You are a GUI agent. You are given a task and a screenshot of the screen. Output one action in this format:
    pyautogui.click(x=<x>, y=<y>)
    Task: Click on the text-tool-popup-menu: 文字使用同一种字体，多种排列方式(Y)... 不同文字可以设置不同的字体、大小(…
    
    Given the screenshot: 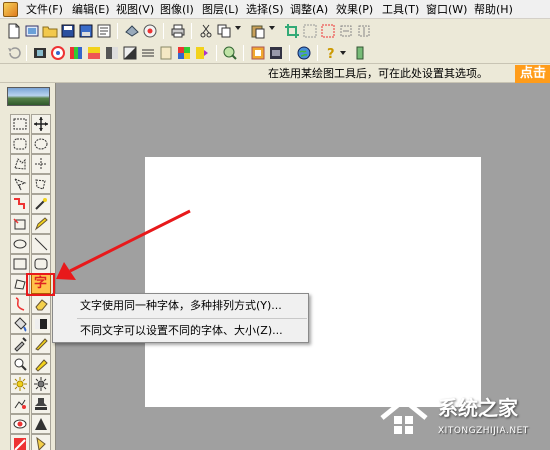 What is the action you would take?
    pyautogui.click(x=180, y=318)
    